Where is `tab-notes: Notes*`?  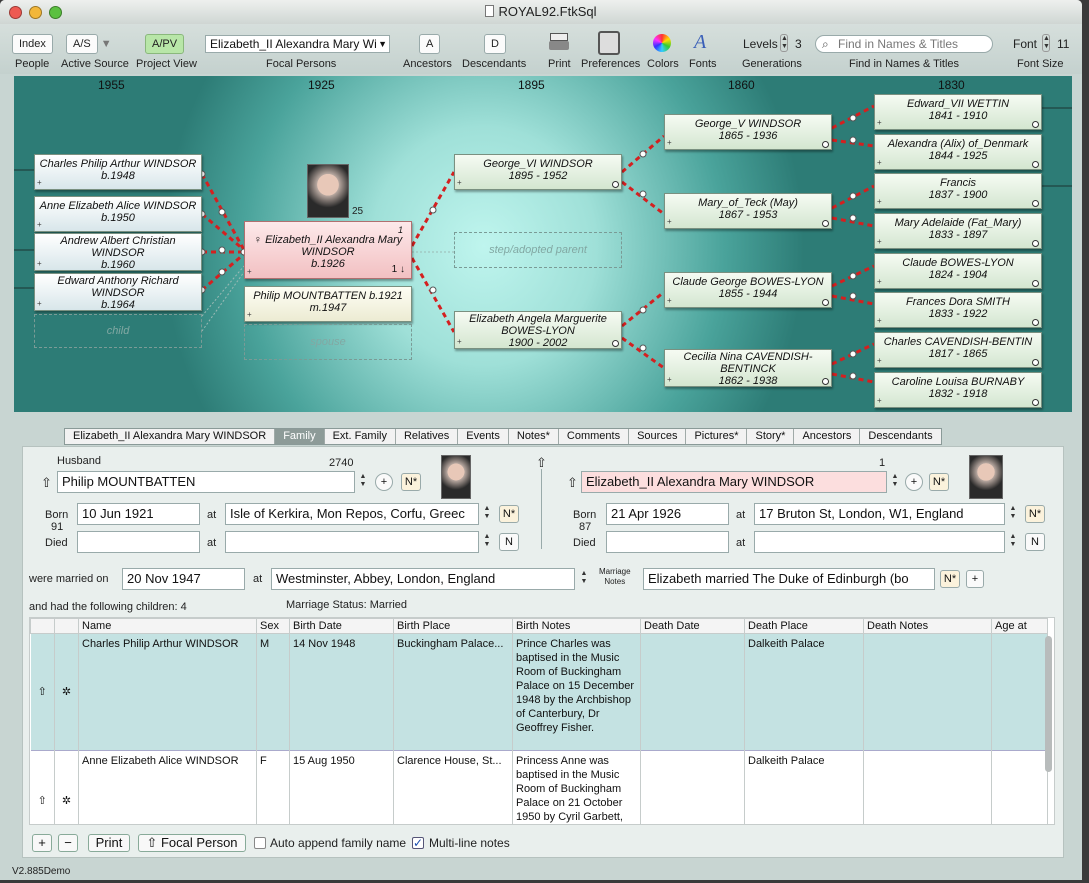
tab-notes: Notes* is located at coordinates (534, 436).